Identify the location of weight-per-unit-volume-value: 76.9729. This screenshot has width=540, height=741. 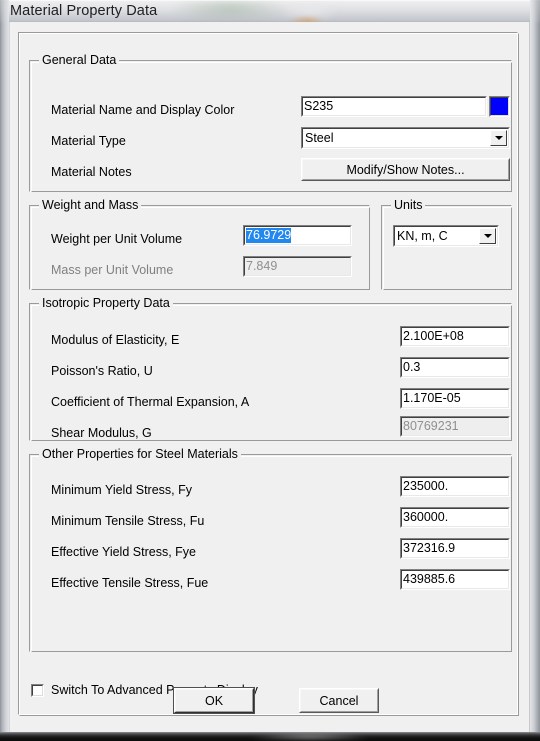
(269, 235).